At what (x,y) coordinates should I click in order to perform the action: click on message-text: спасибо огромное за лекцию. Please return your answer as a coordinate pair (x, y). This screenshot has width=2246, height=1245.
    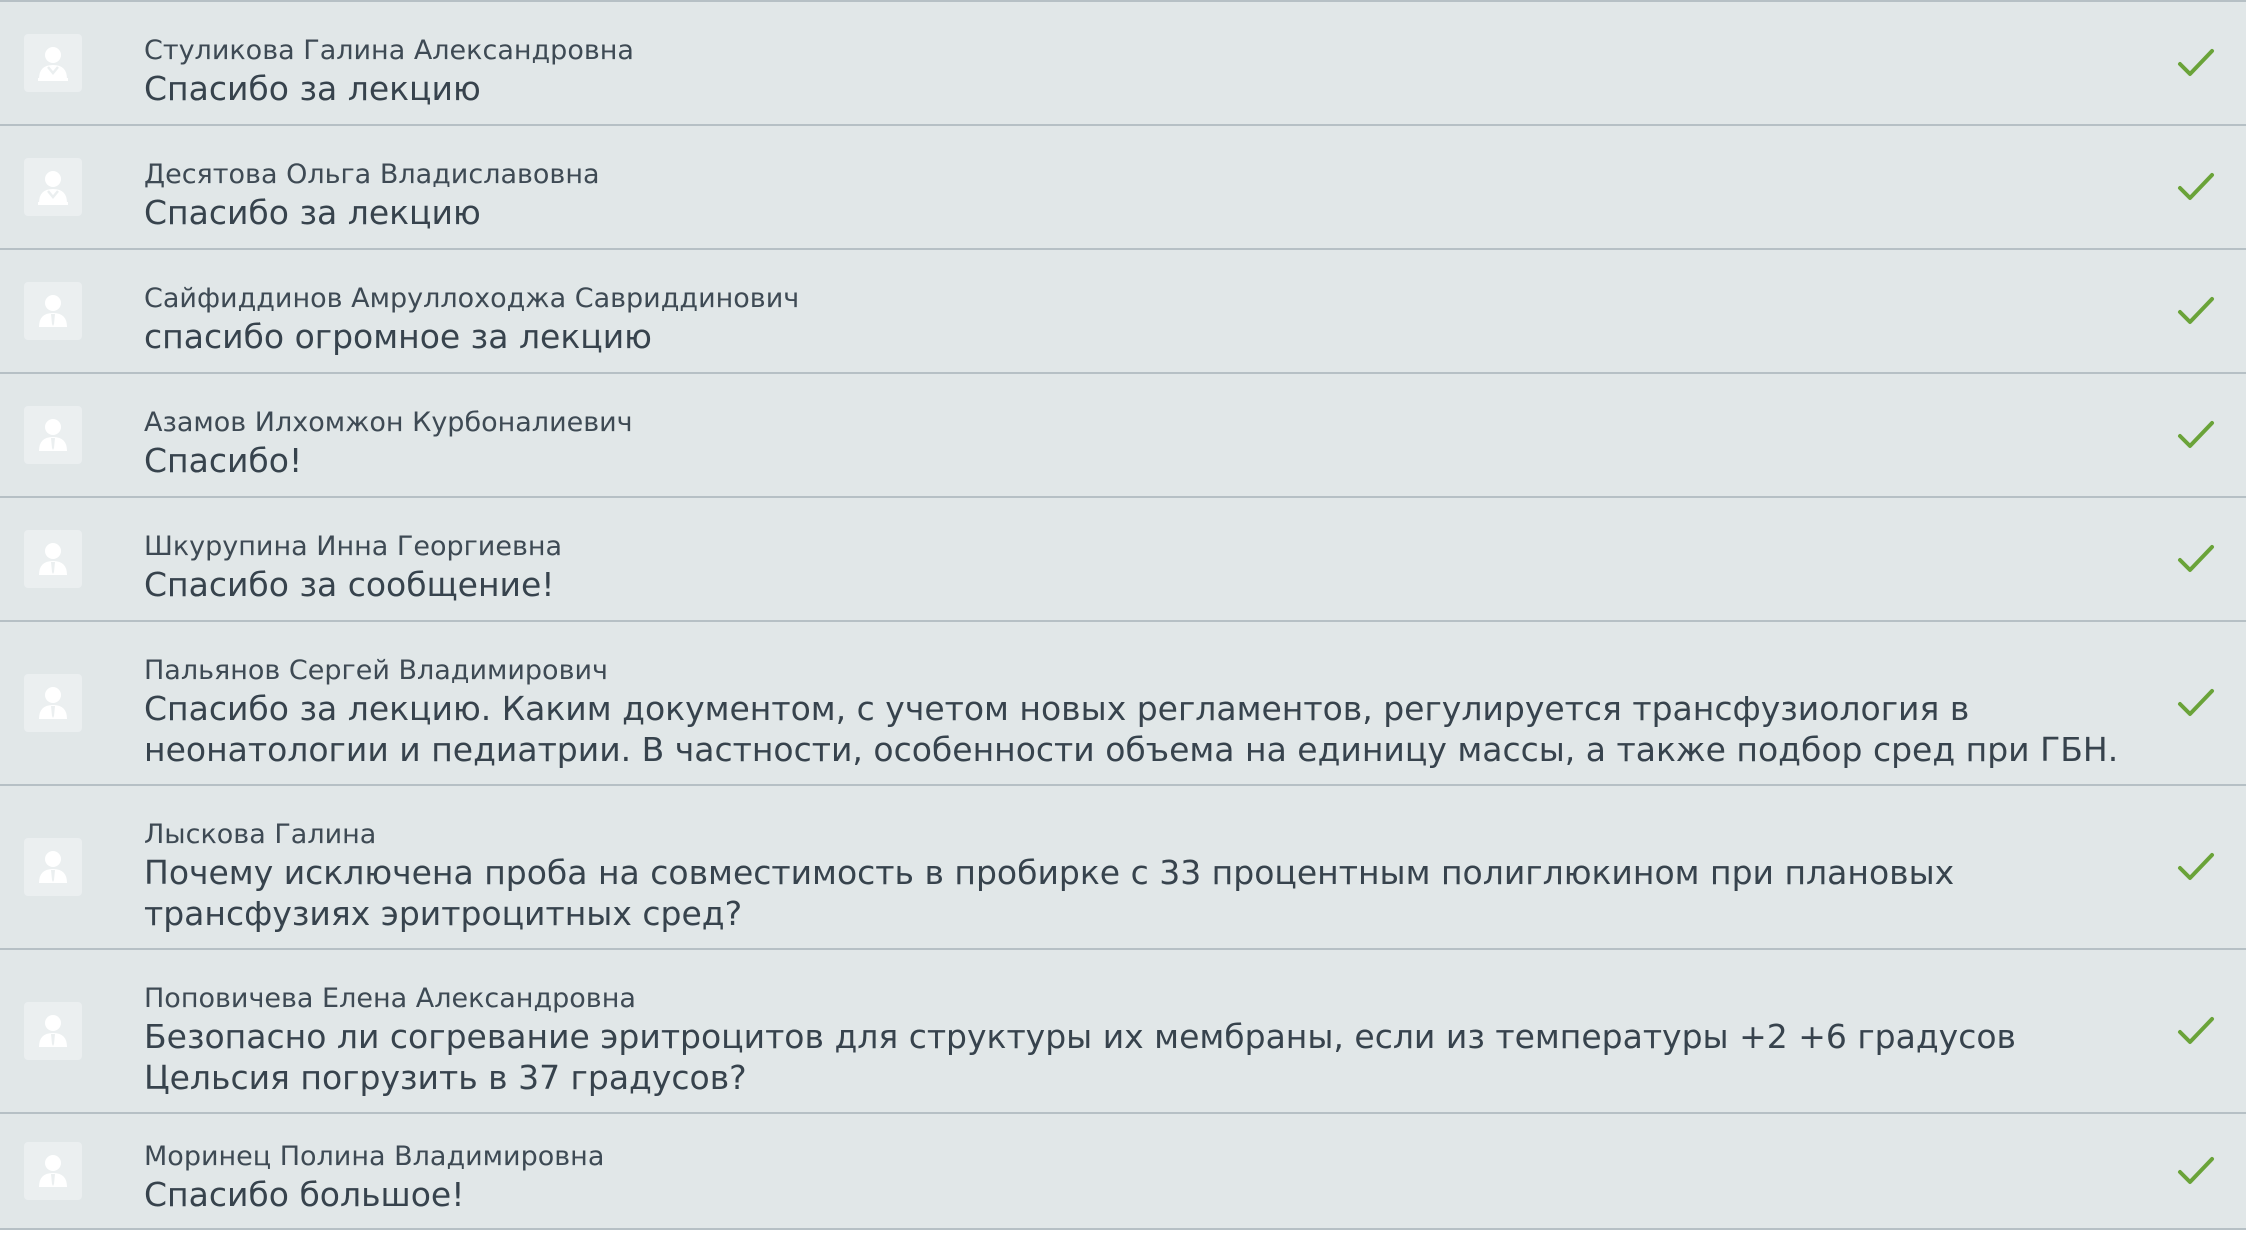
    Looking at the image, I should click on (398, 336).